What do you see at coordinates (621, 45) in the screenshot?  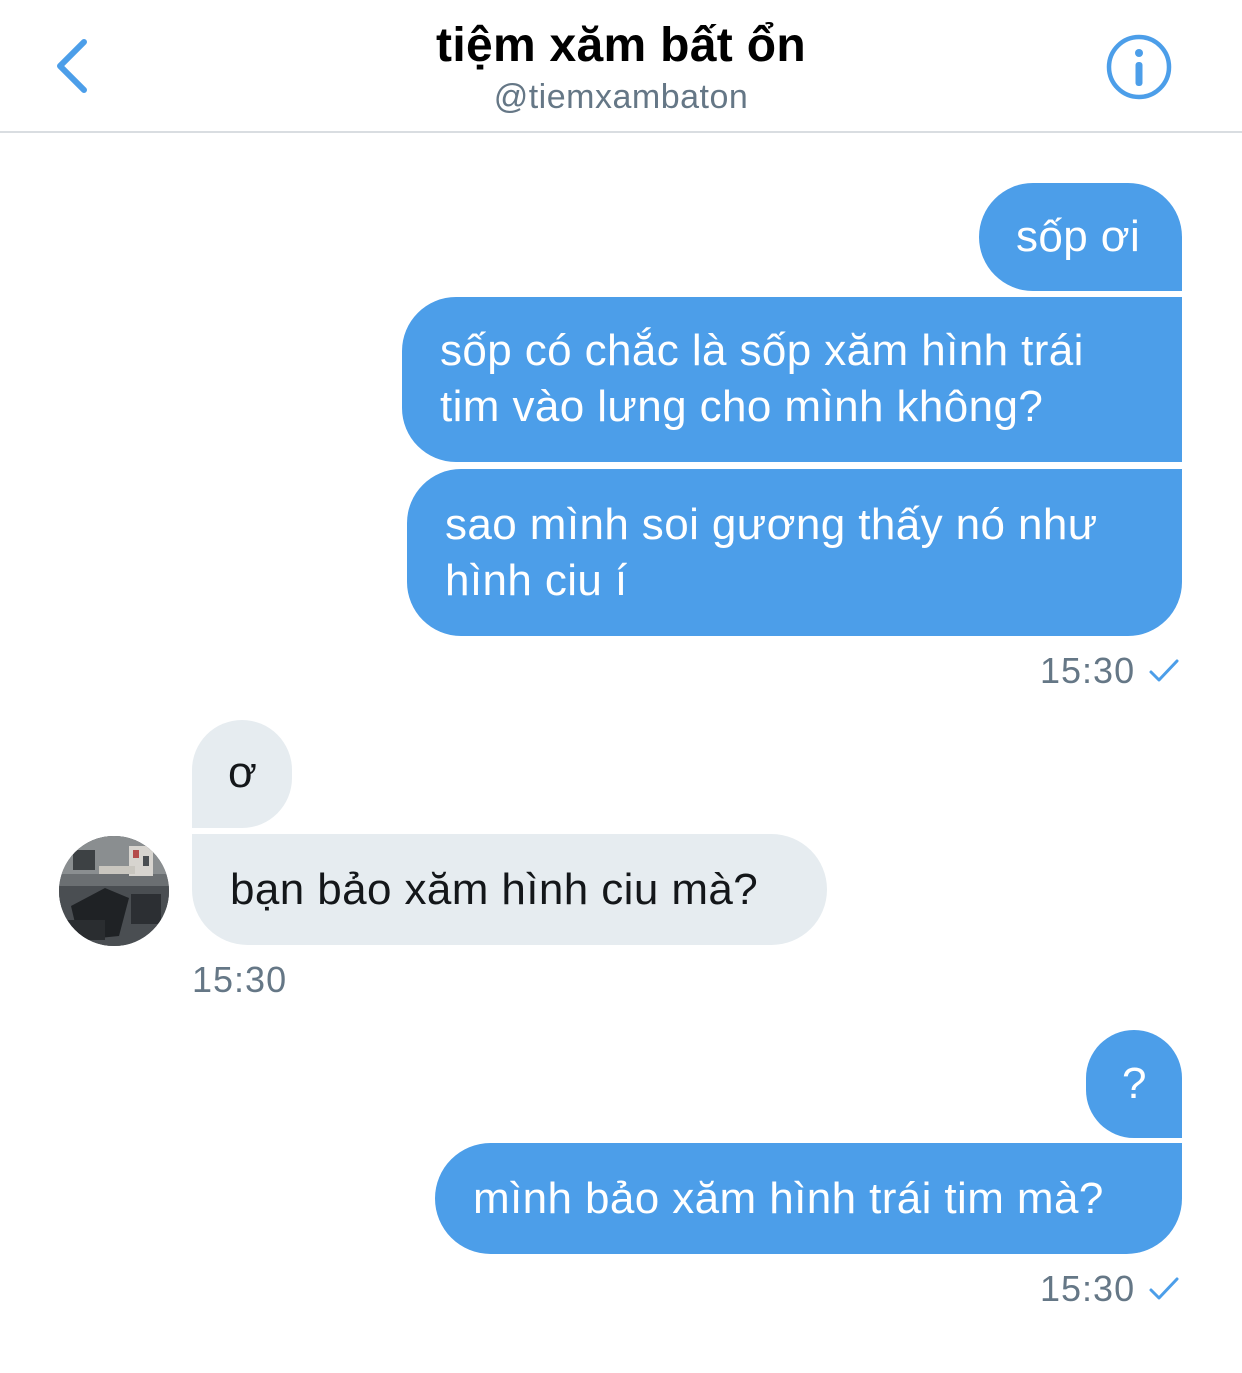 I see `conversation-title: tiệm xăm bất ổn` at bounding box center [621, 45].